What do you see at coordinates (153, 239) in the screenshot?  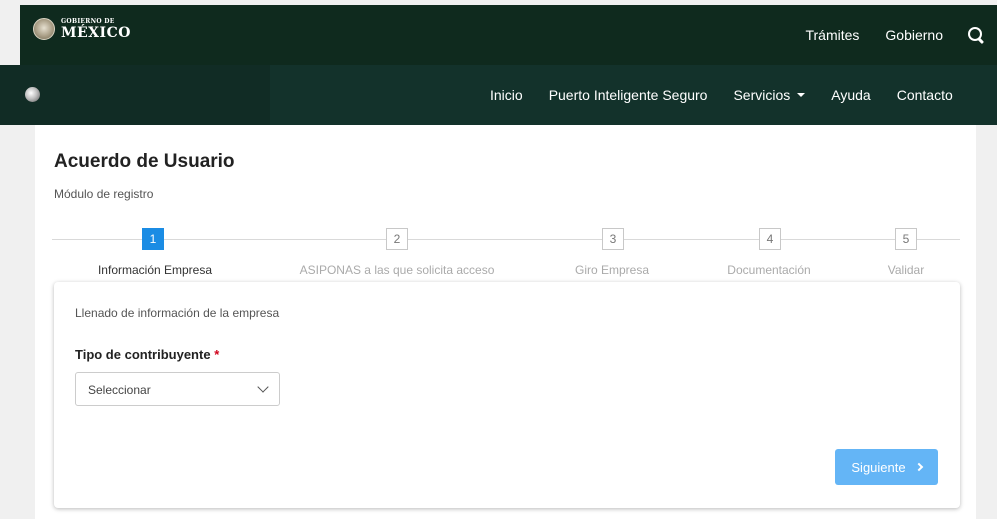 I see `step-1-marker: 1` at bounding box center [153, 239].